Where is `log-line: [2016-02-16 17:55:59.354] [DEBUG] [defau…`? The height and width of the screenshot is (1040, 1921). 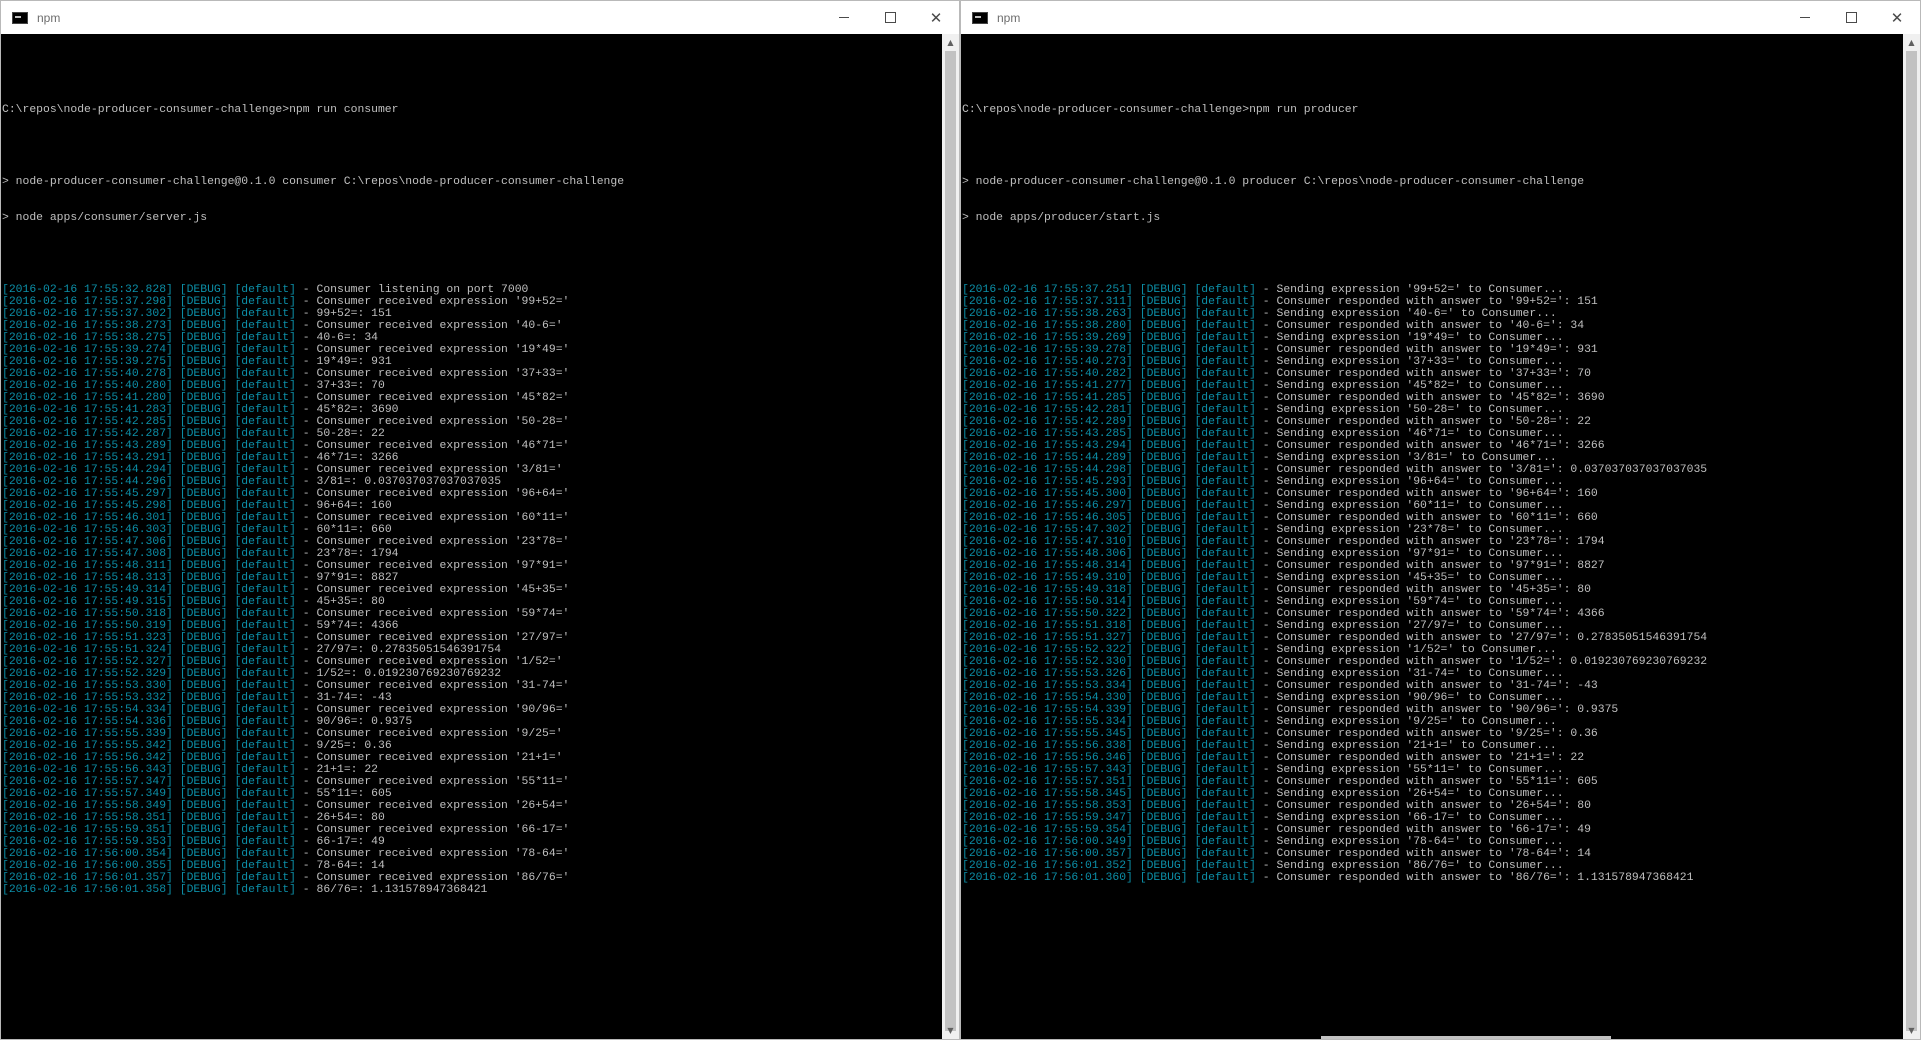
log-line: [2016-02-16 17:55:59.354] [DEBUG] [defau… is located at coordinates (1432, 830).